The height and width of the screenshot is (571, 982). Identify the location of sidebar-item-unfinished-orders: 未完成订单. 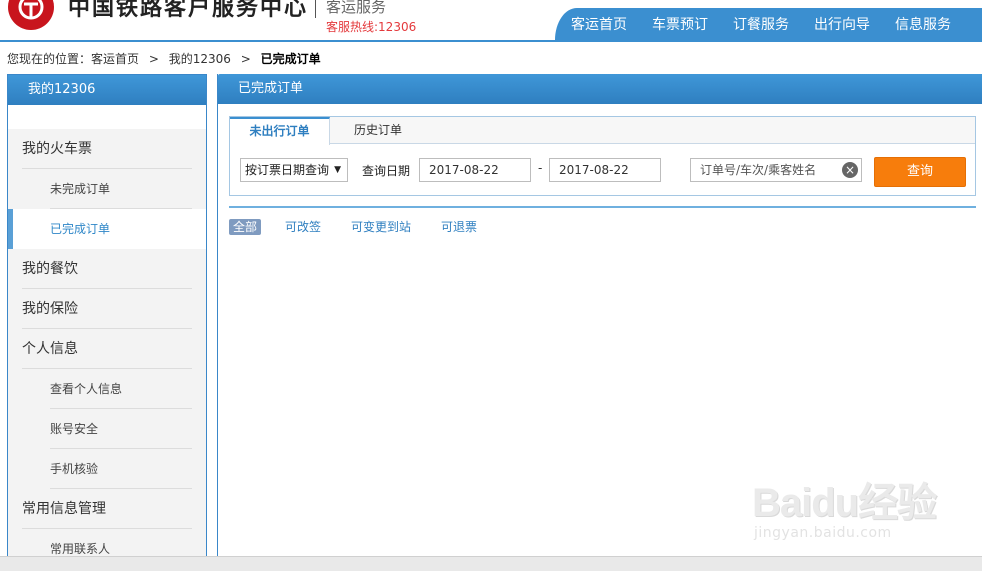
(107, 189).